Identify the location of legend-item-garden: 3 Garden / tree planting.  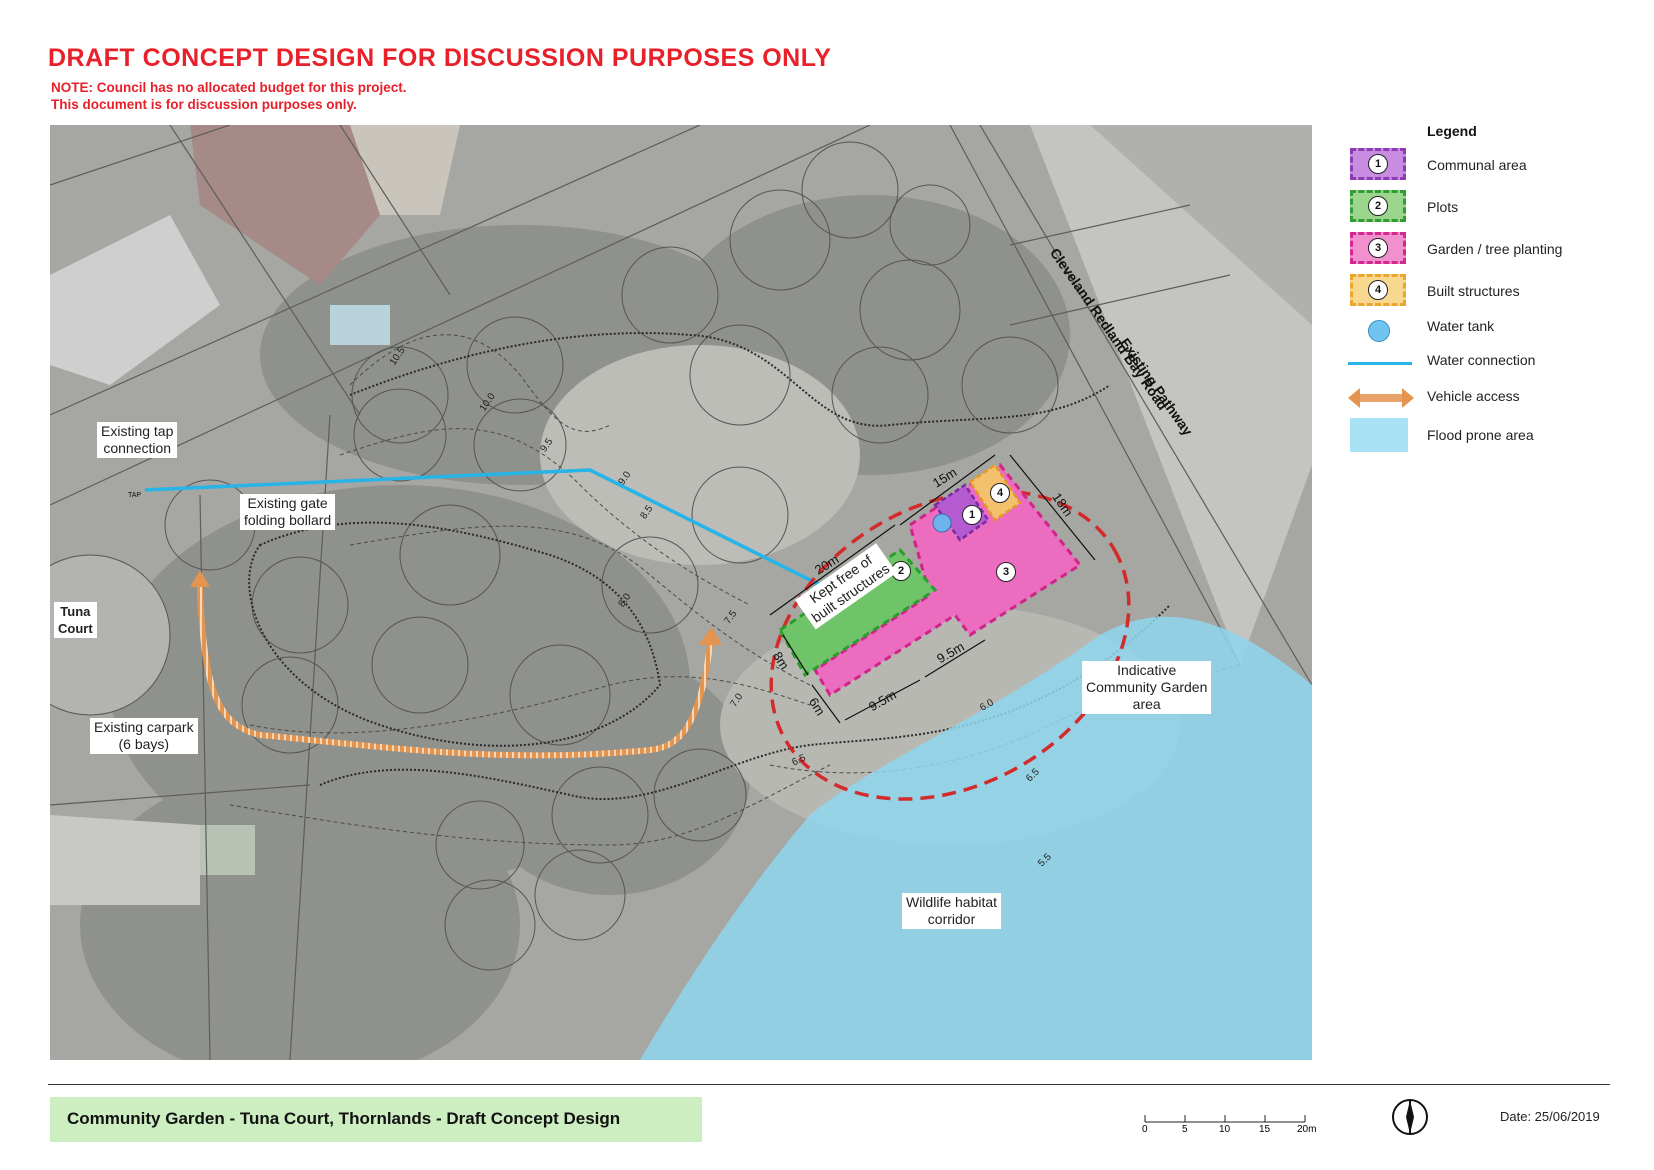
(1490, 252).